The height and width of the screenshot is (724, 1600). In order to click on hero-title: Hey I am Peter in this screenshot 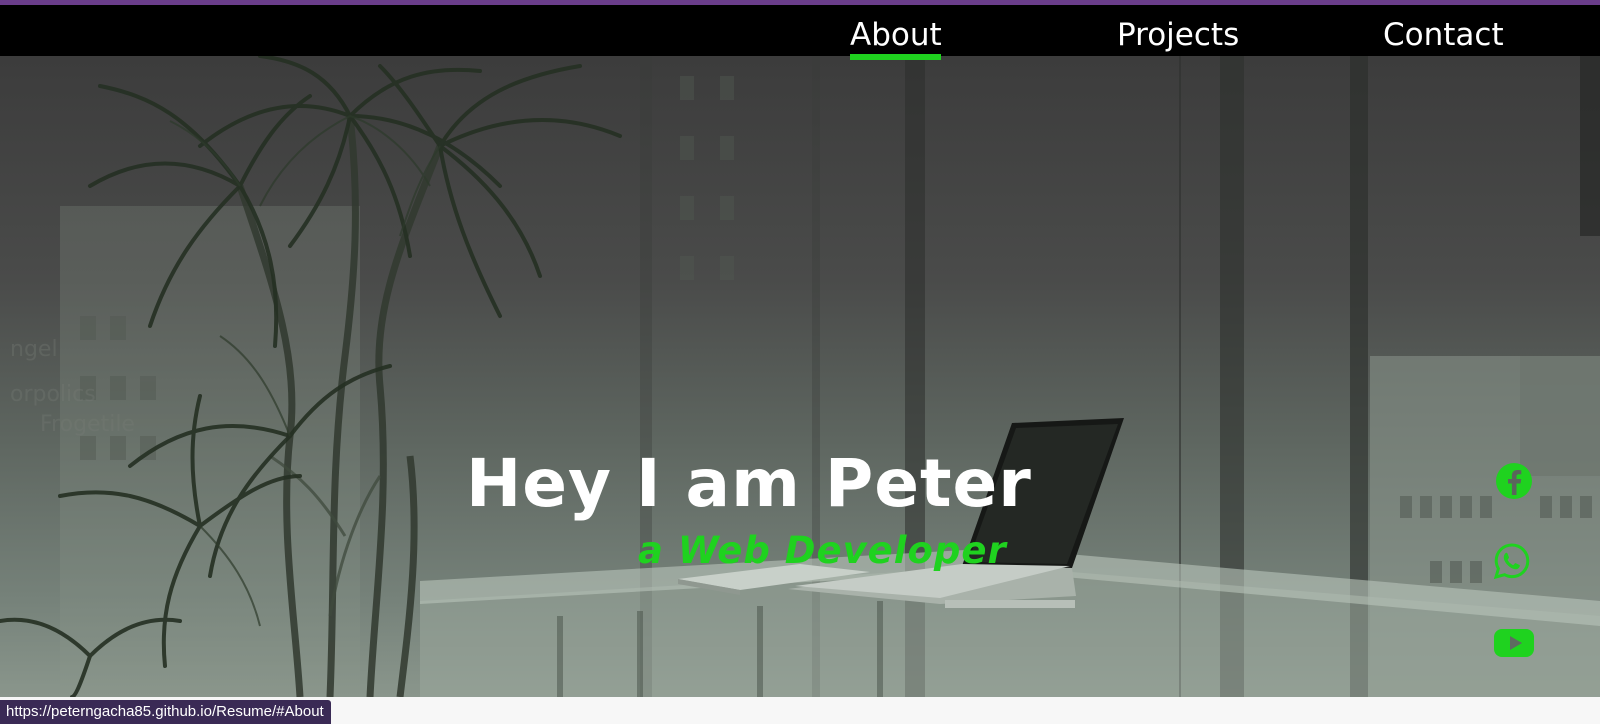, I will do `click(749, 484)`.